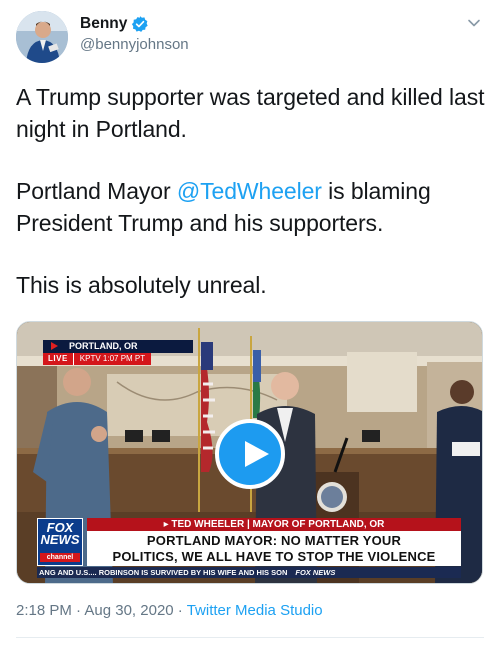 This screenshot has height=649, width=500. I want to click on mention-link: @TedWheeler, so click(249, 191).